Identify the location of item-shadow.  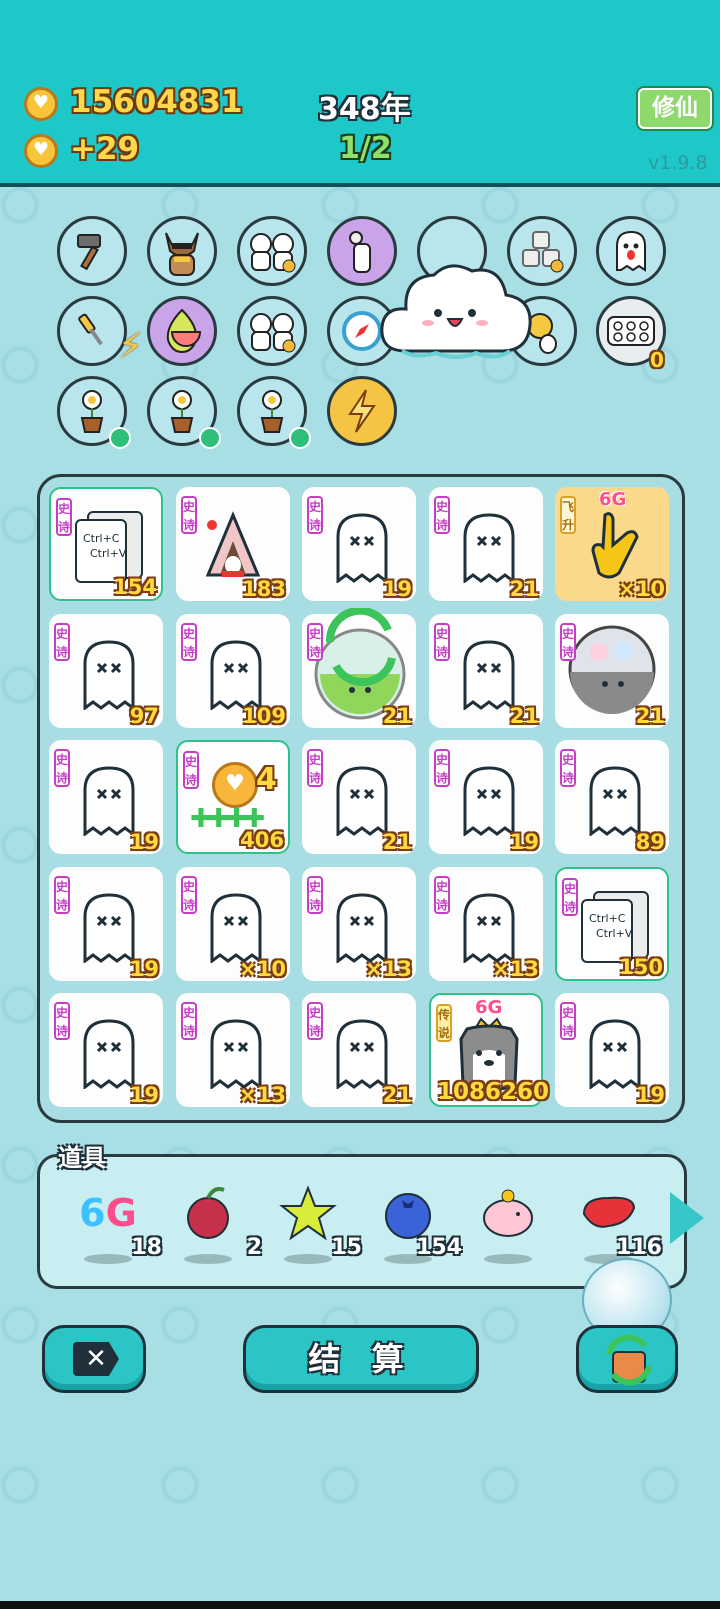
(508, 1259).